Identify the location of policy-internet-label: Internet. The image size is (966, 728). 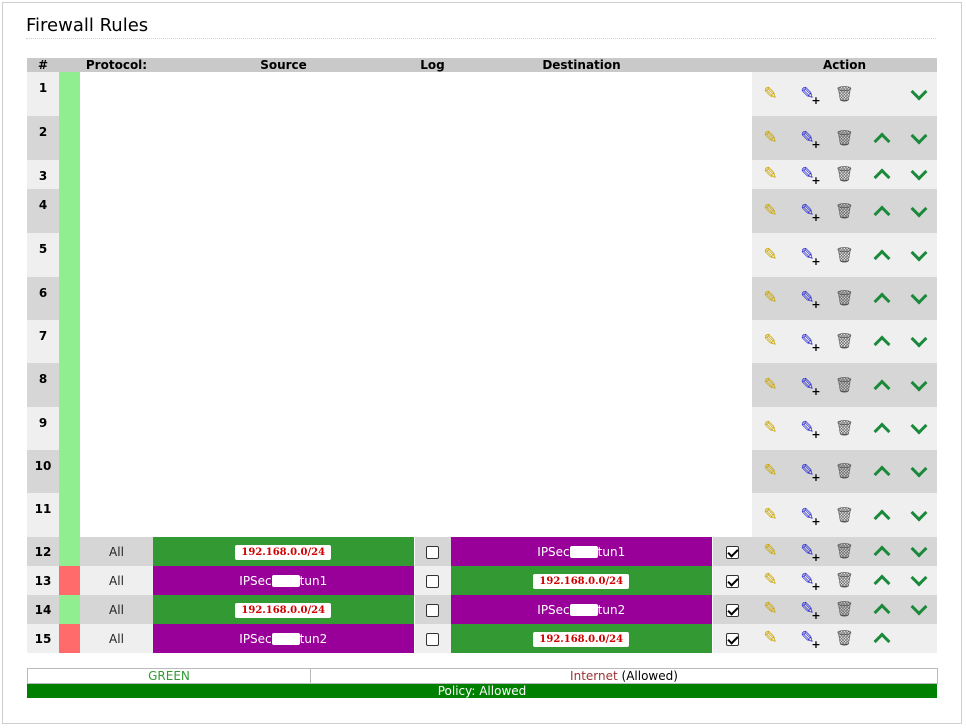
(594, 676).